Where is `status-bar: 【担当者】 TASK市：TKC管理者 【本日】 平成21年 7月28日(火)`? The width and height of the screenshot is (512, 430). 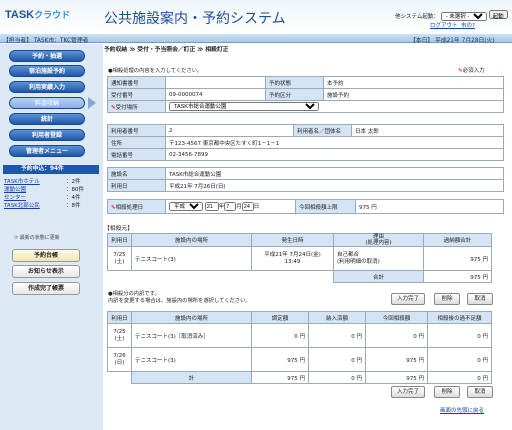
status-bar: 【担当者】 TASK市：TKC管理者 【本日】 平成21年 7月28日(火) is located at coordinates (256, 39).